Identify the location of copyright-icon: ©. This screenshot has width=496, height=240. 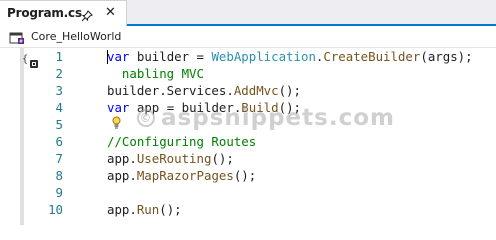
(146, 118).